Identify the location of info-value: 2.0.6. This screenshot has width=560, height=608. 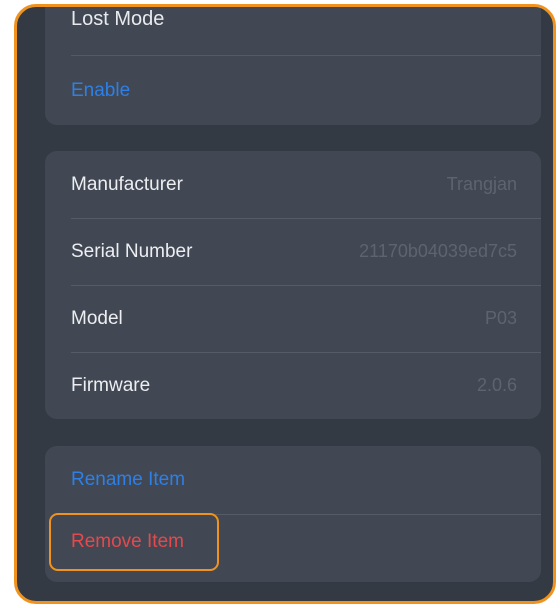
(496, 385).